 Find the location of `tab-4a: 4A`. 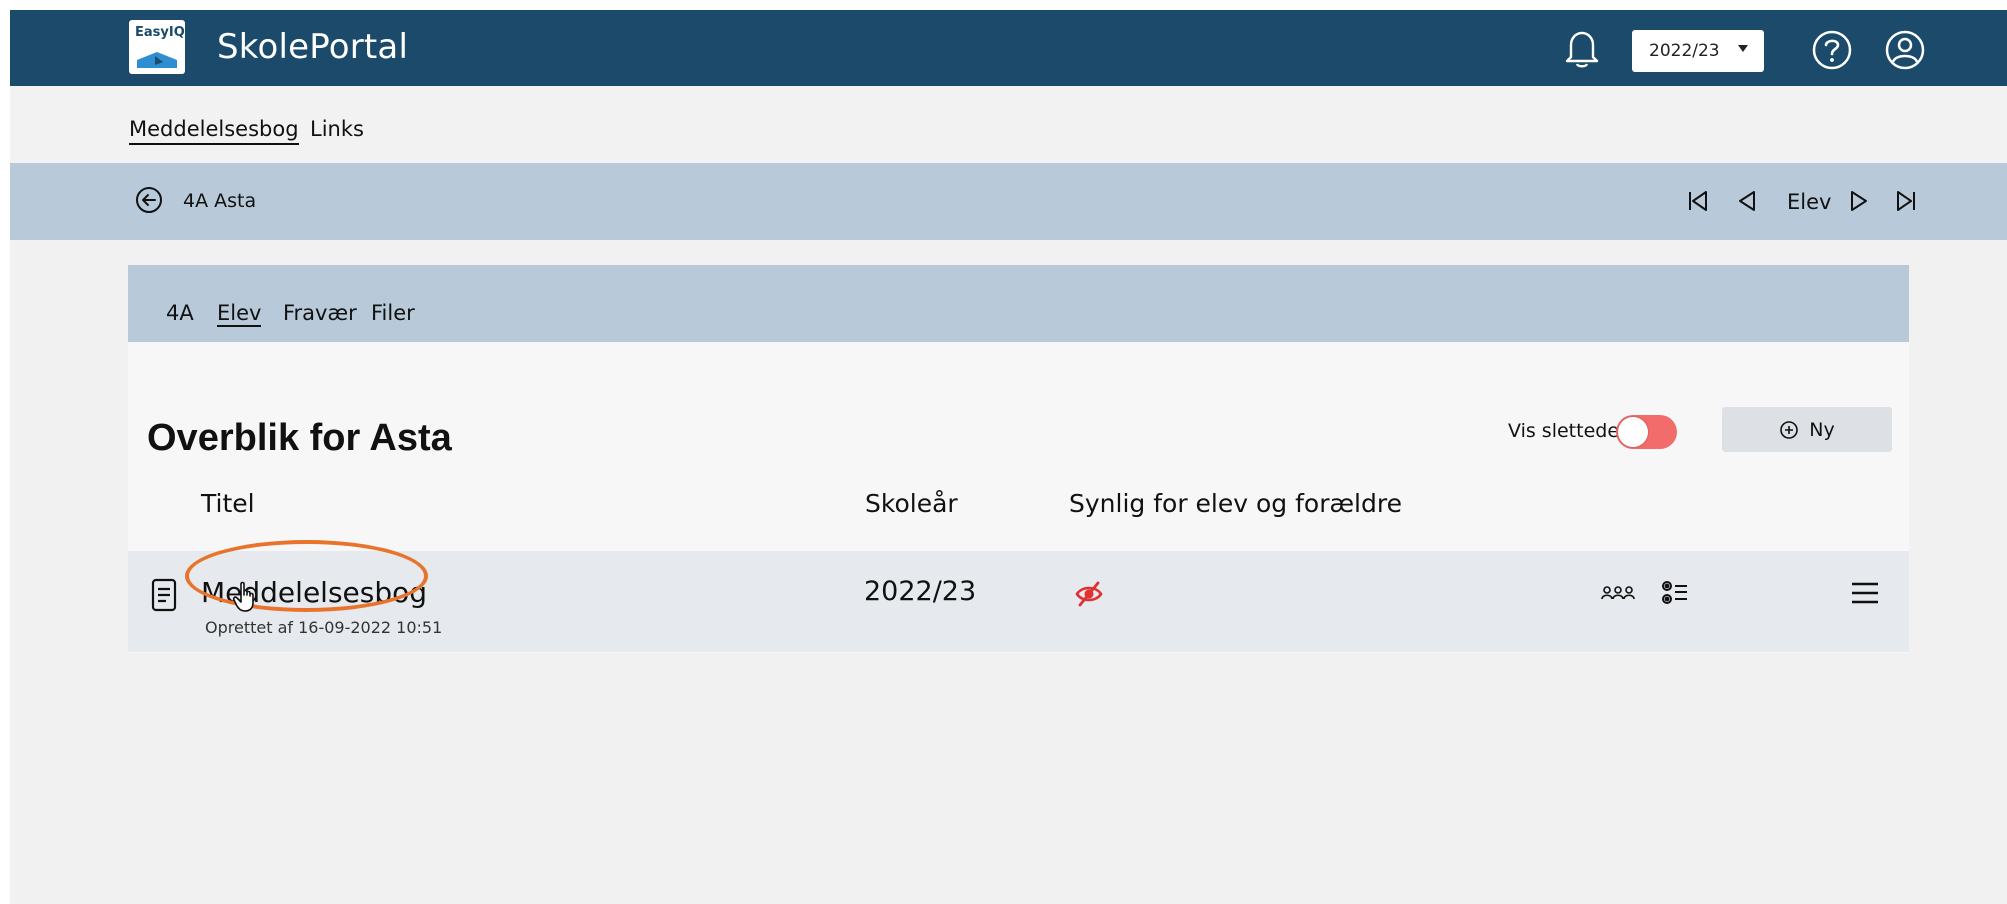

tab-4a: 4A is located at coordinates (180, 313).